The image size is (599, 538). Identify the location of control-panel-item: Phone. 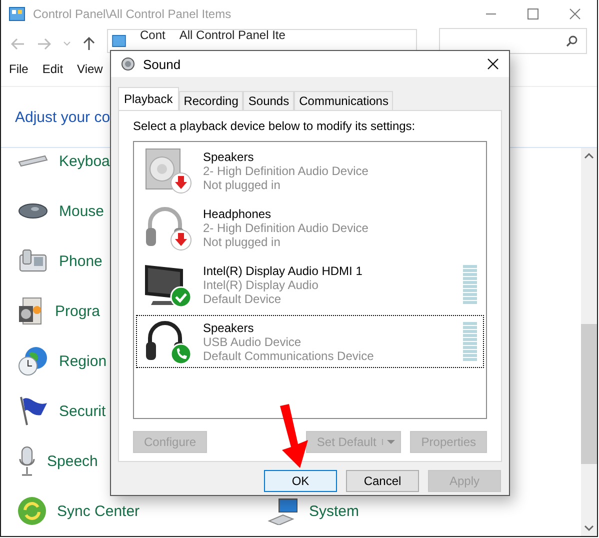
(80, 261).